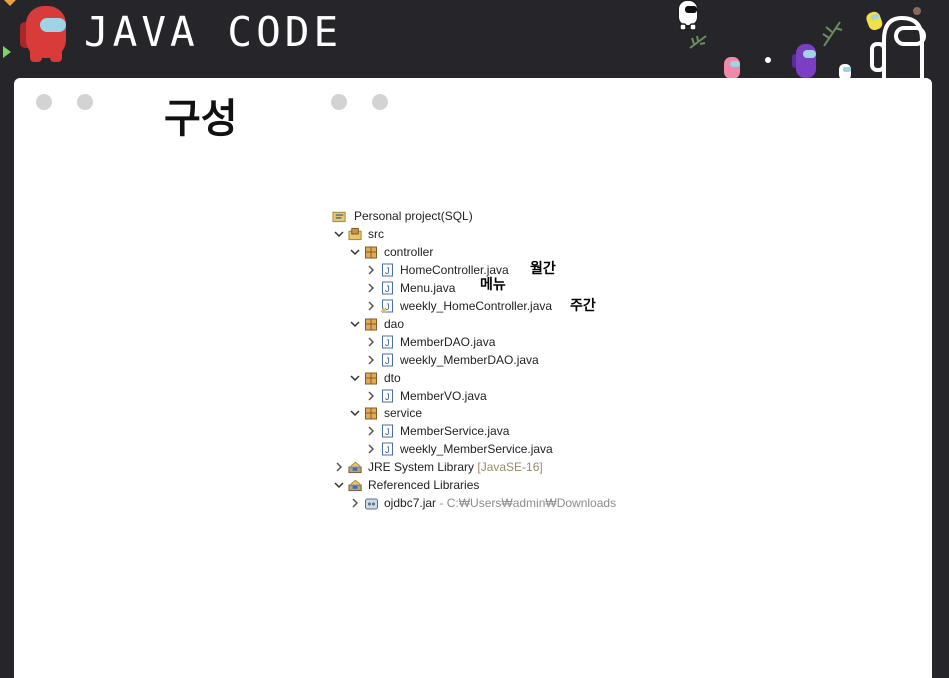 Image resolution: width=949 pixels, height=678 pixels. What do you see at coordinates (583, 306) in the screenshot?
I see `annotation-weekly: 주간` at bounding box center [583, 306].